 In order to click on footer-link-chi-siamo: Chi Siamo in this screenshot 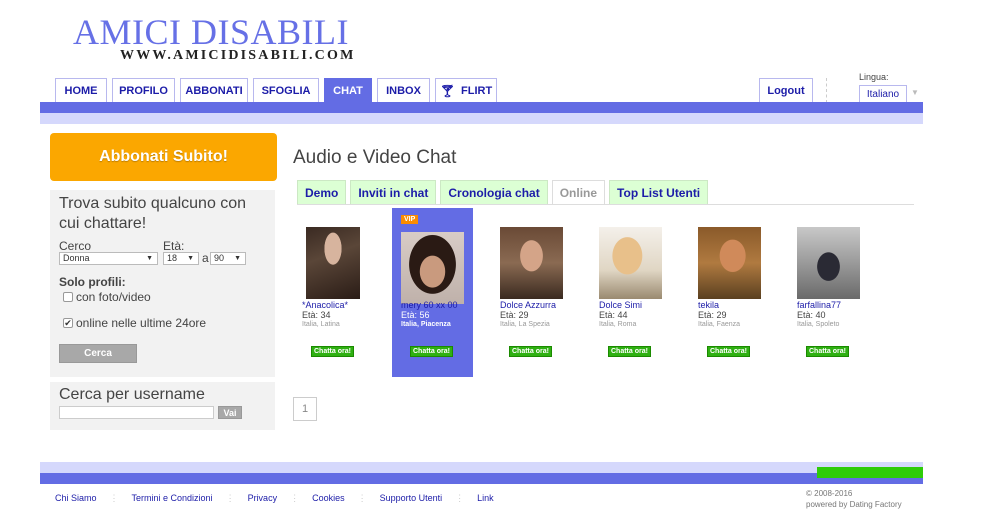, I will do `click(76, 498)`.